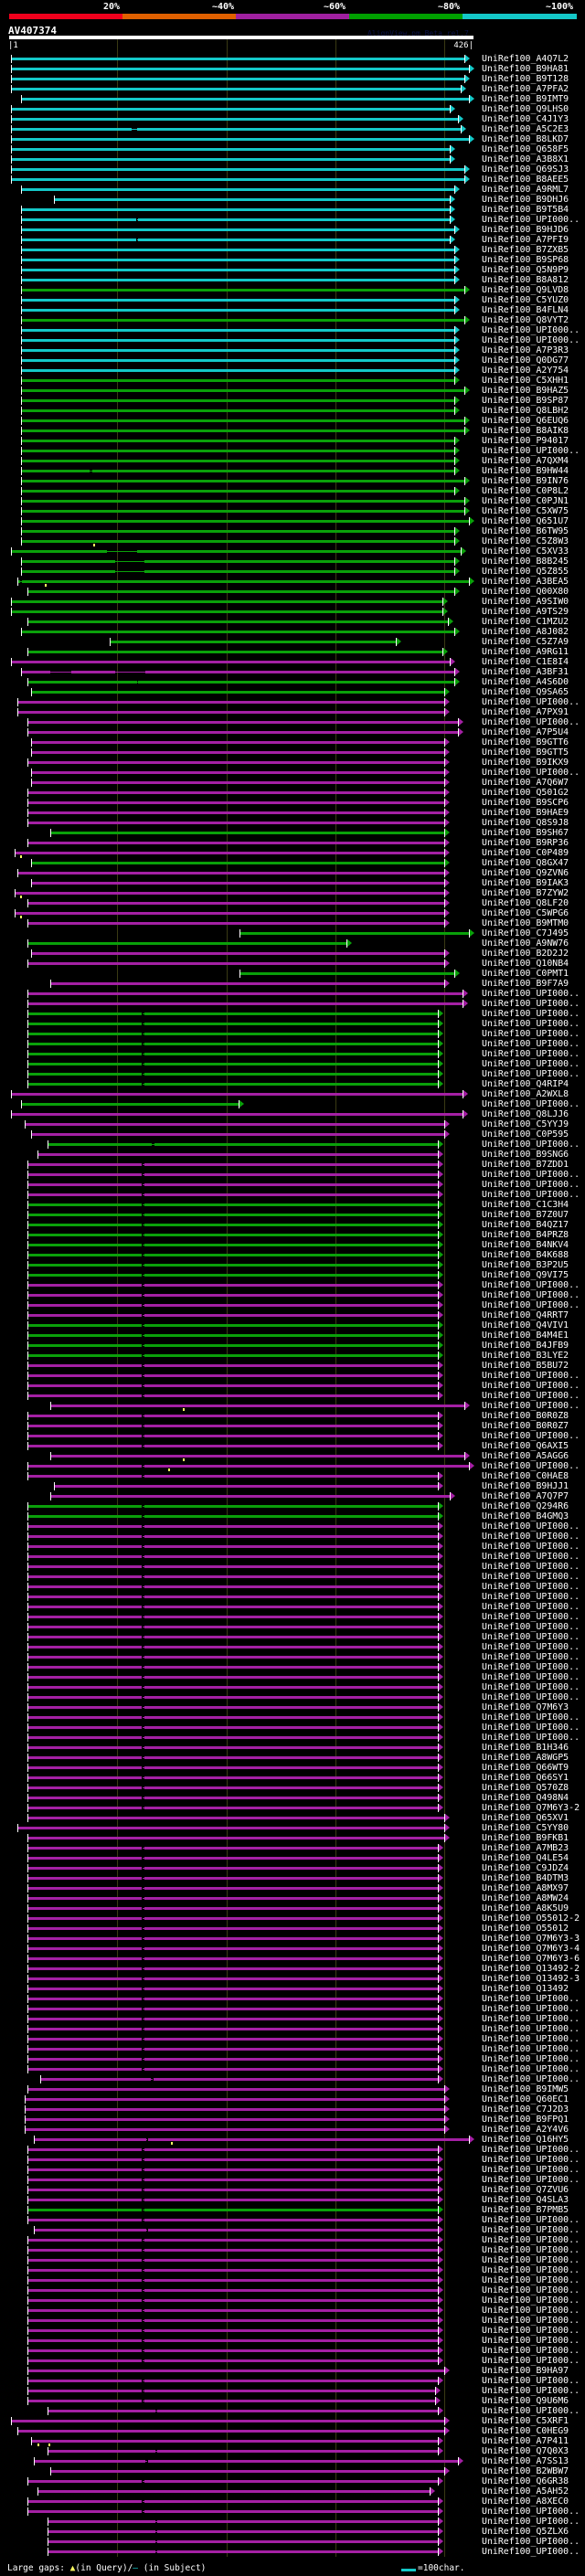 The image size is (585, 2576). I want to click on hit-label: UniRef100_B9HAZ5, so click(525, 391).